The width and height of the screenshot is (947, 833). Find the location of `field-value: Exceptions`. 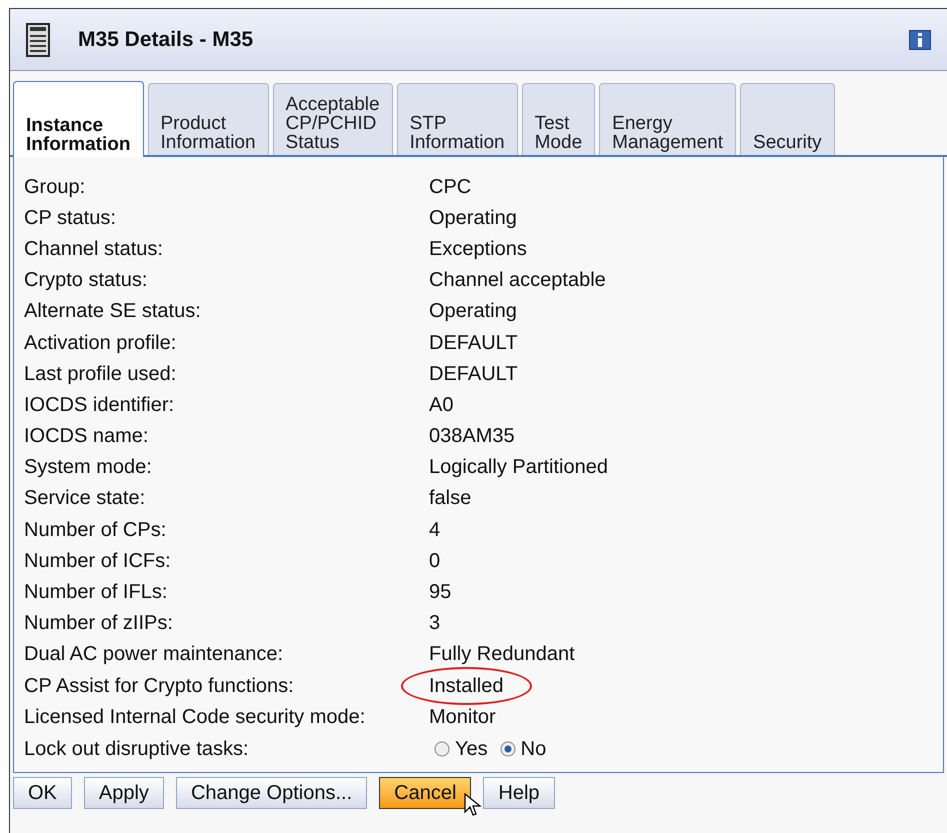

field-value: Exceptions is located at coordinates (478, 249).